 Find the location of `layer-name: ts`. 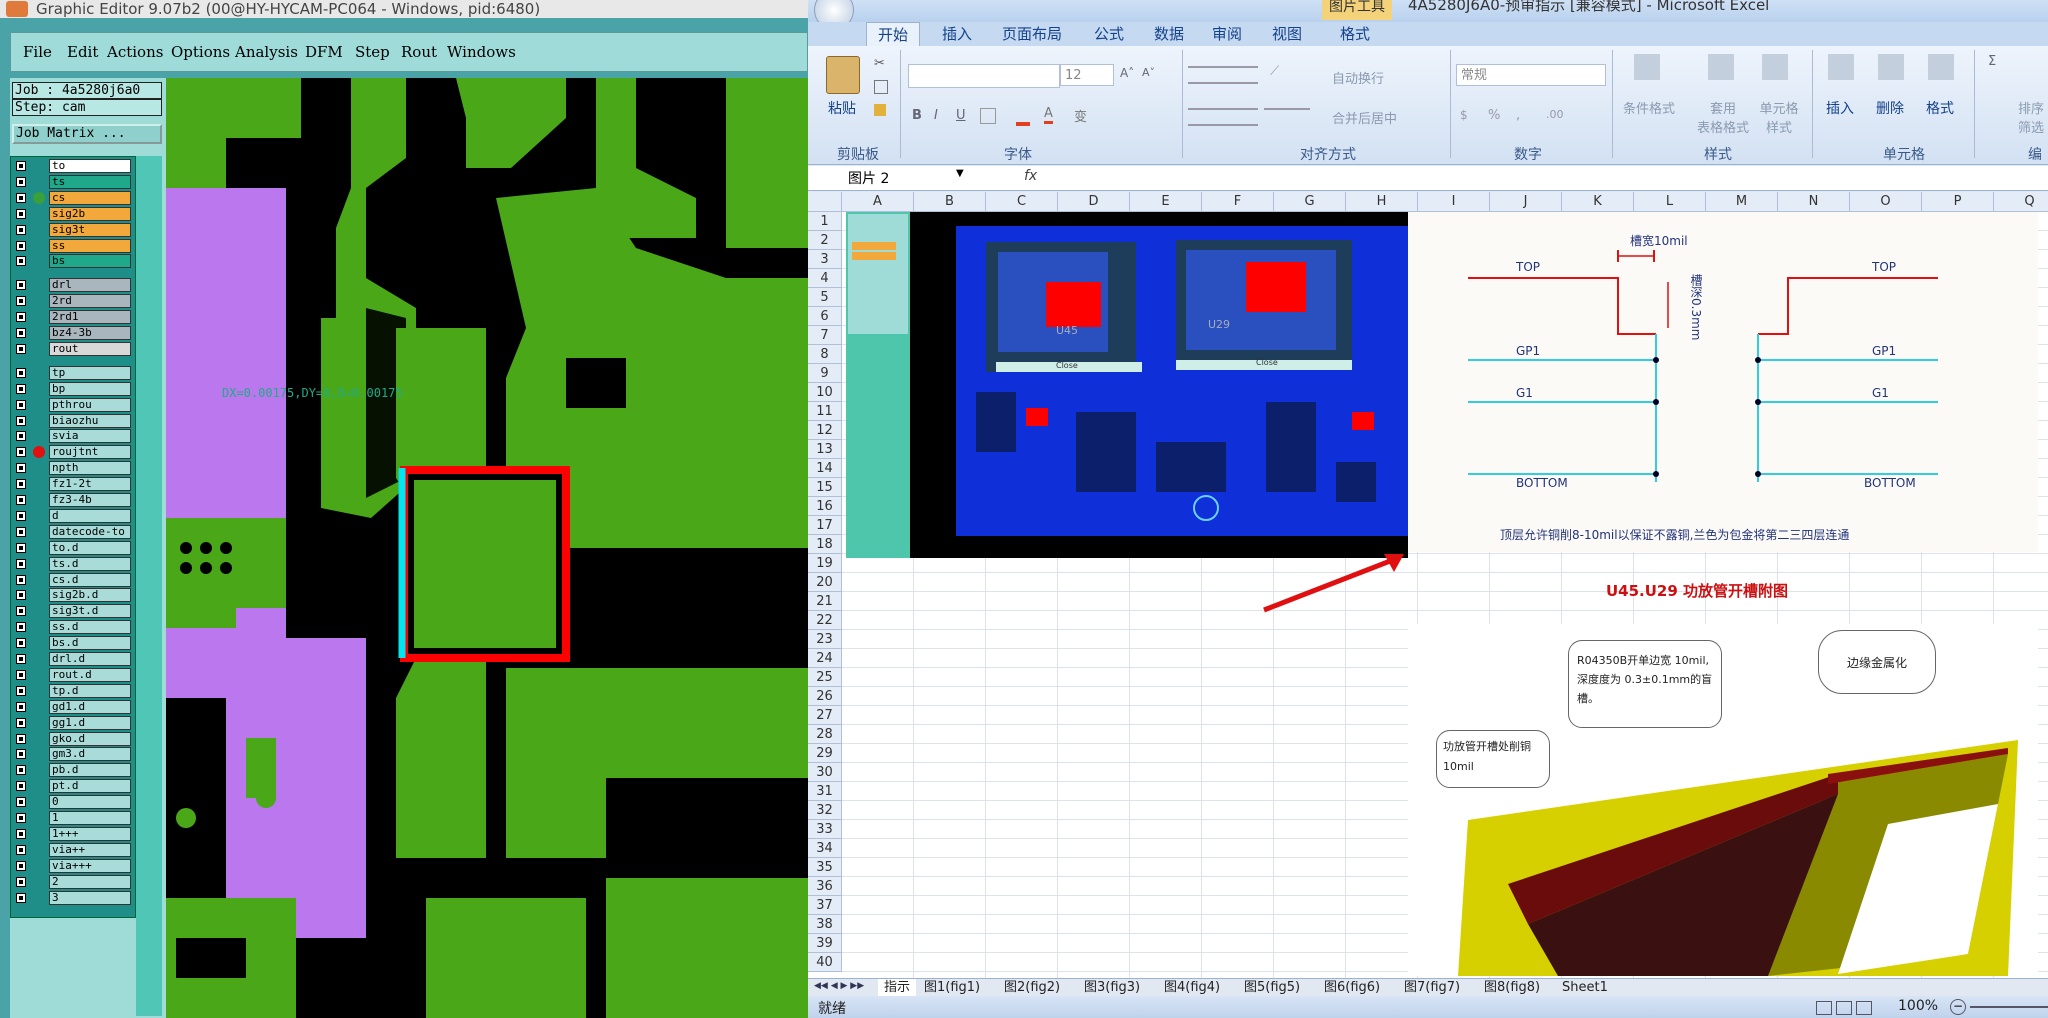

layer-name: ts is located at coordinates (90, 181).